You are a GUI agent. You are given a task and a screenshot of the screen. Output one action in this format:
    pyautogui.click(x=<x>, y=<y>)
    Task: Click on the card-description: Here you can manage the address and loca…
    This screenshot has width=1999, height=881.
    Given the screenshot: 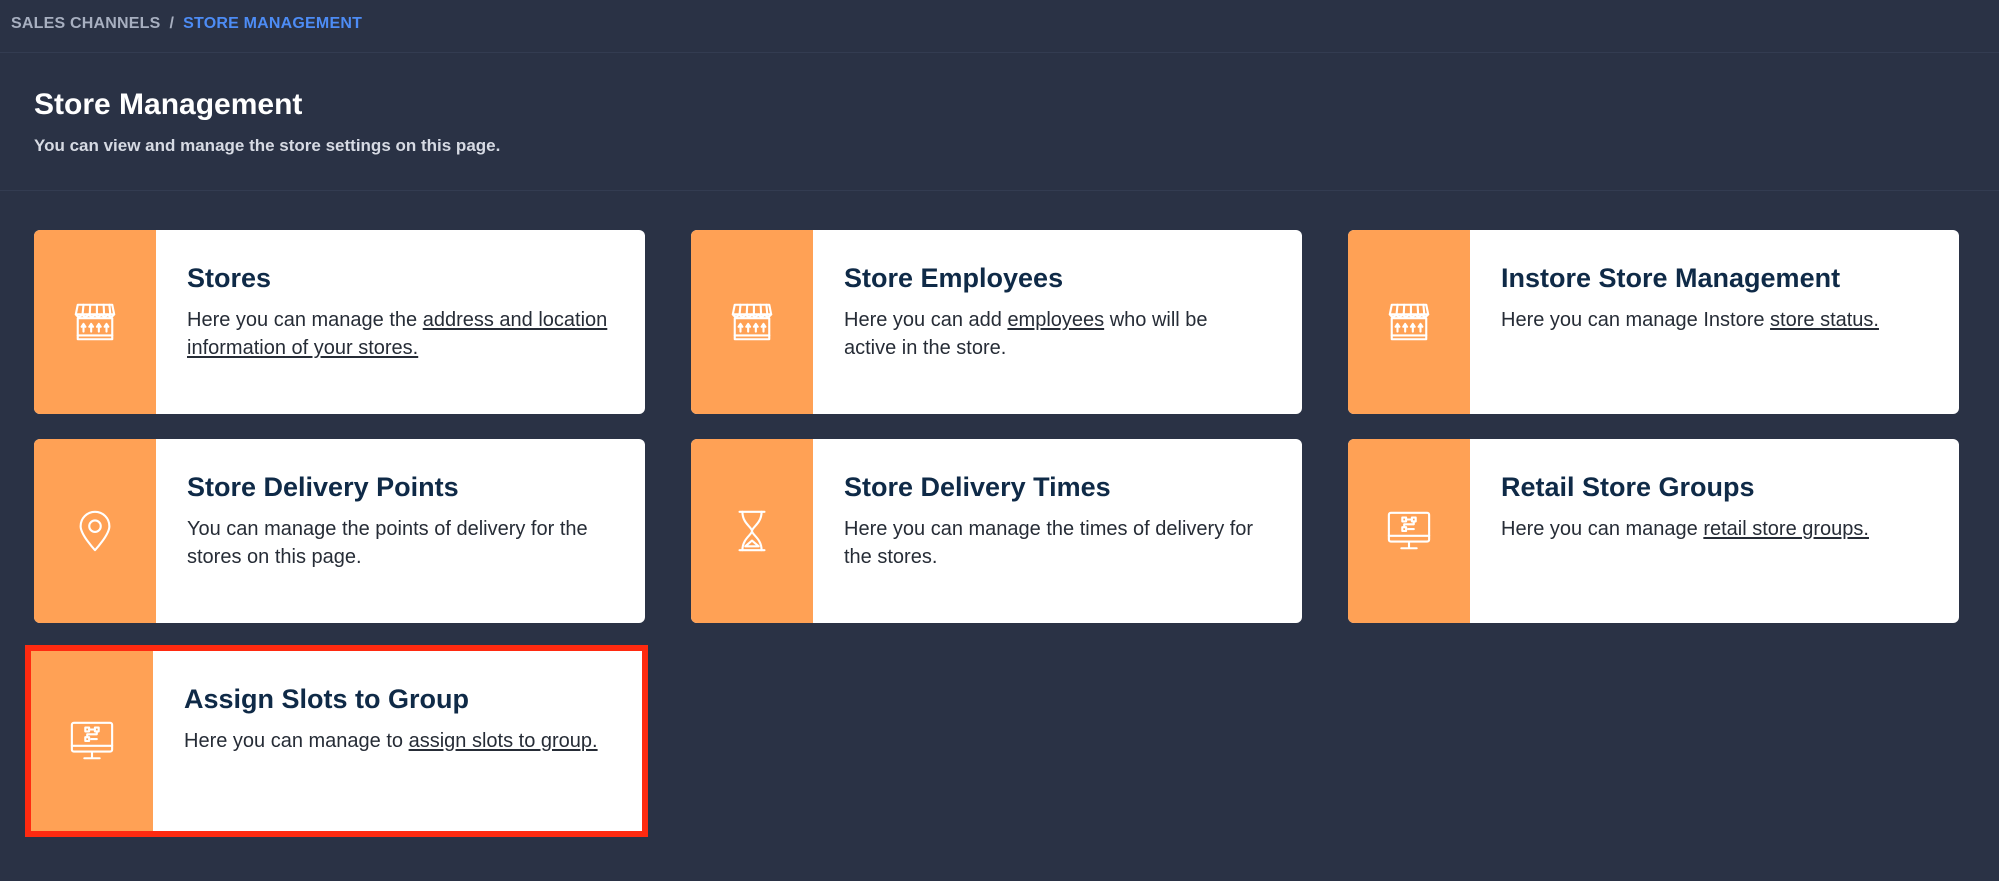 What is the action you would take?
    pyautogui.click(x=402, y=334)
    